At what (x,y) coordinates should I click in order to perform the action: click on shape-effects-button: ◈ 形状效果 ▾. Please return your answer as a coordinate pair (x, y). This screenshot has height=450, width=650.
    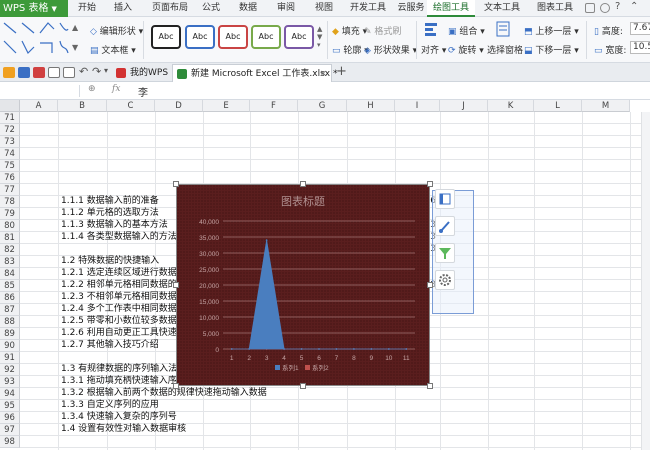
    Looking at the image, I should click on (390, 49).